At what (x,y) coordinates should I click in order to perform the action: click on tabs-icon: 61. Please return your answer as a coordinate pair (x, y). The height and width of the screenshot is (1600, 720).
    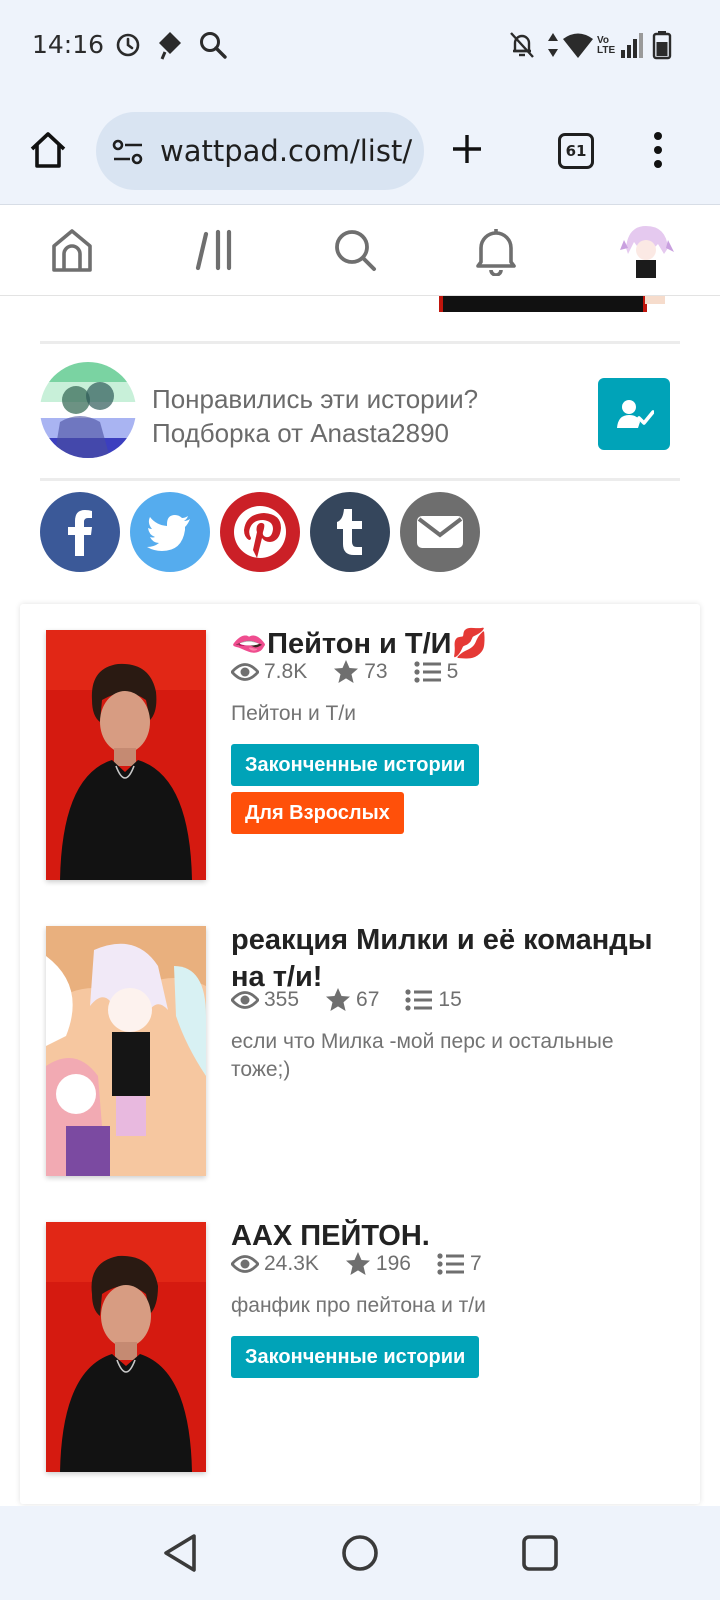
    Looking at the image, I should click on (576, 151).